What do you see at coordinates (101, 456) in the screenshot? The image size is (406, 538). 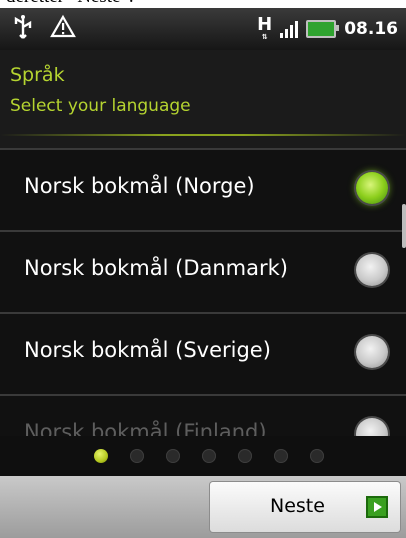 I see `page-dot-active` at bounding box center [101, 456].